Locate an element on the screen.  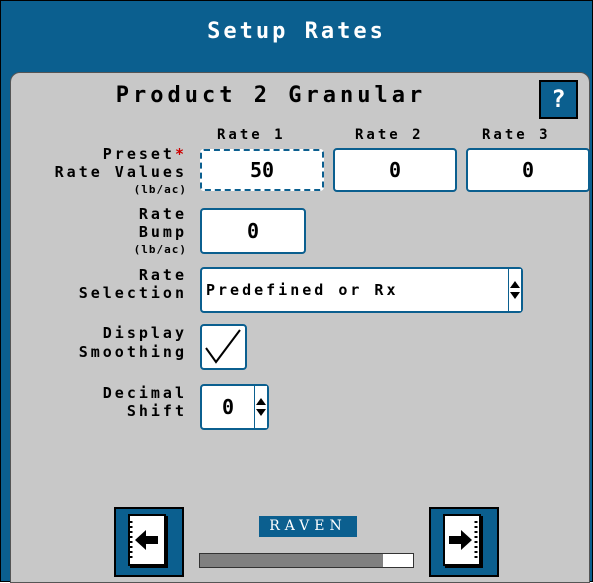
column-header-rate2: Rate 2 is located at coordinates (389, 135).